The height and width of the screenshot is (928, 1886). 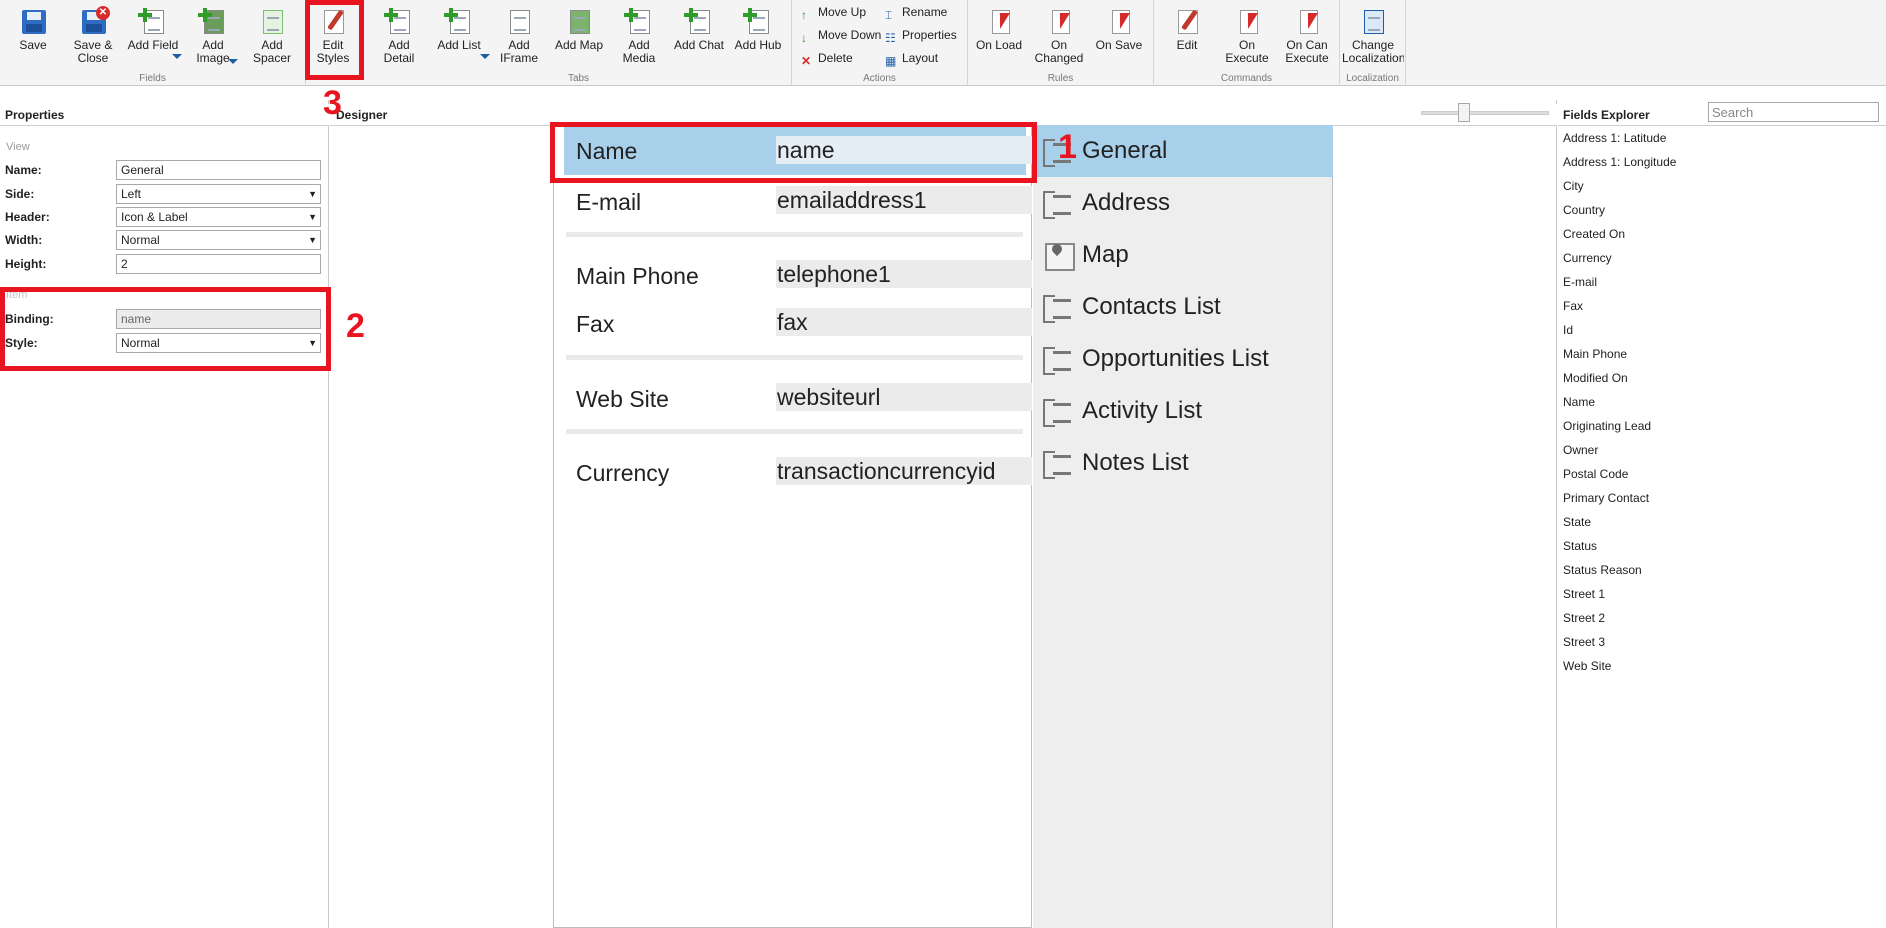 What do you see at coordinates (1183, 463) in the screenshot?
I see `tab-notes-list: Notes List` at bounding box center [1183, 463].